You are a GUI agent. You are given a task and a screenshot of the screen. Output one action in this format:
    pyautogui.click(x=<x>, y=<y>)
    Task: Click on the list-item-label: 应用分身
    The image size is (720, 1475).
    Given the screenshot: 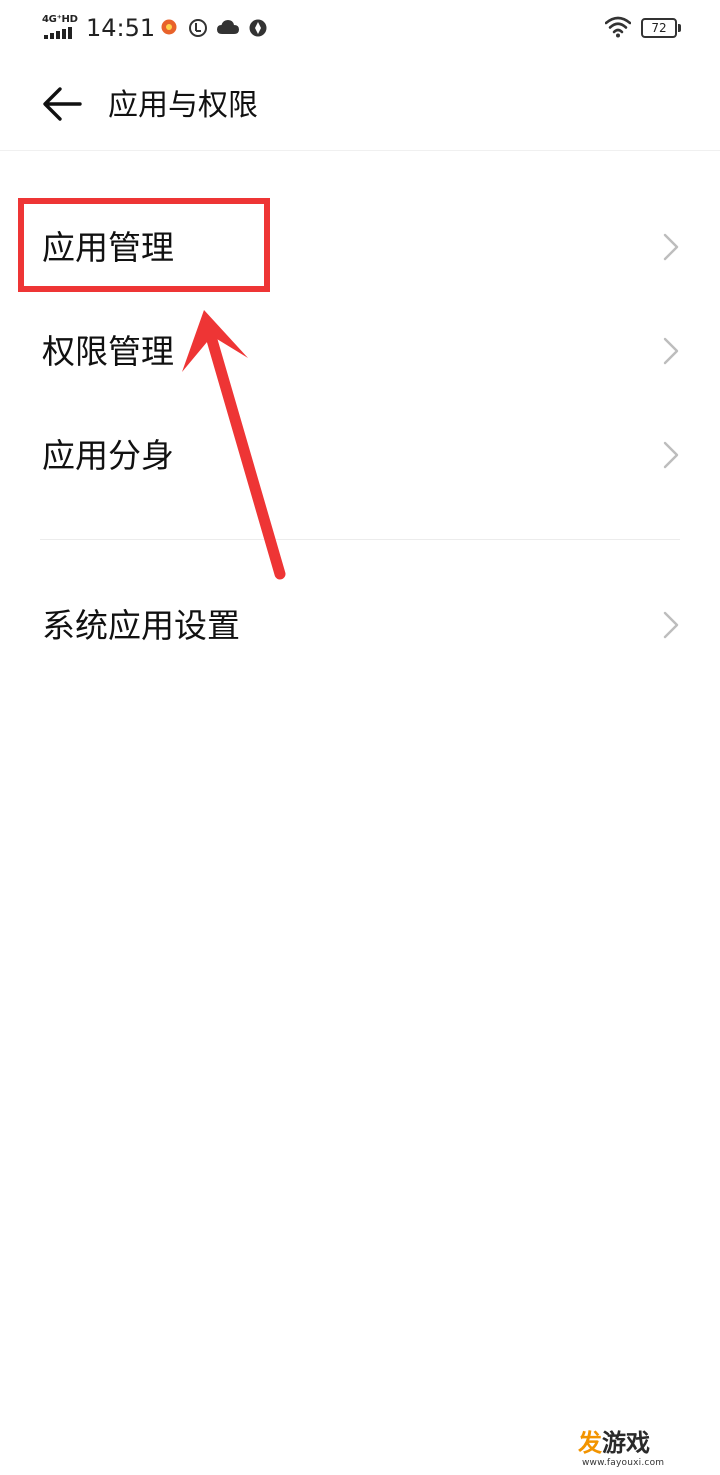 What is the action you would take?
    pyautogui.click(x=108, y=455)
    